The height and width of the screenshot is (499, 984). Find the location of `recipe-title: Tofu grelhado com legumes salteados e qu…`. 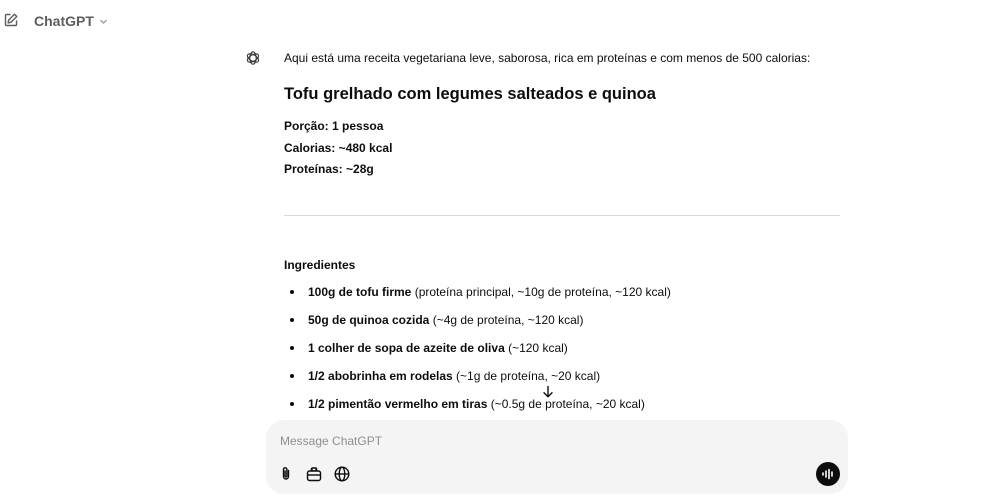

recipe-title: Tofu grelhado com legumes salteados e qu… is located at coordinates (470, 94).